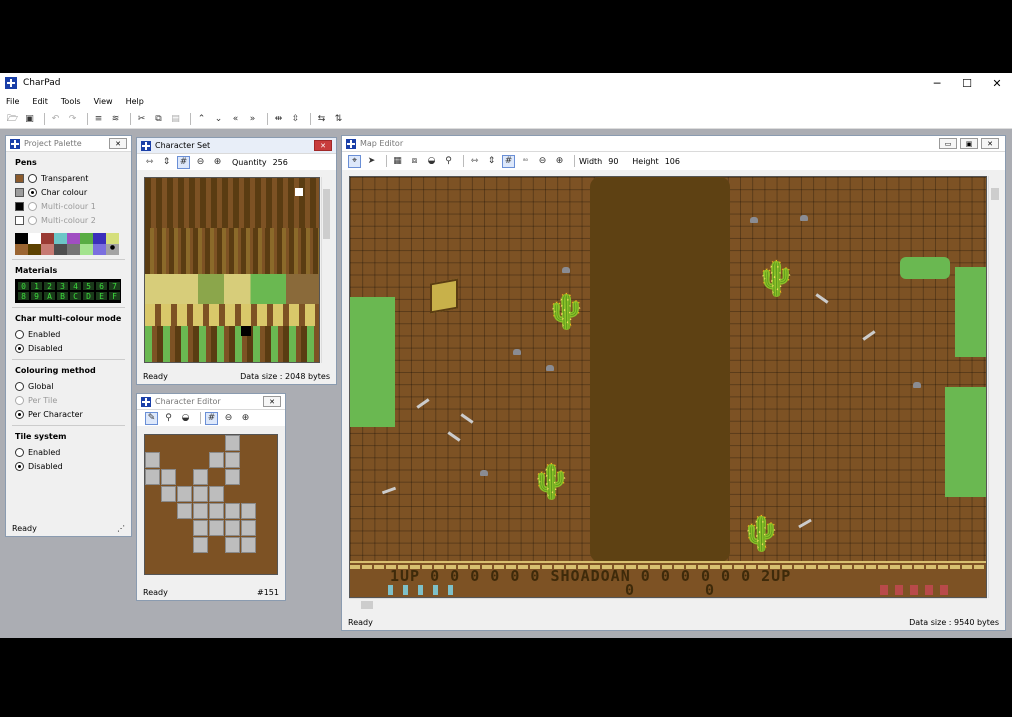  I want to click on pen-row: Transparent, so click(68, 178).